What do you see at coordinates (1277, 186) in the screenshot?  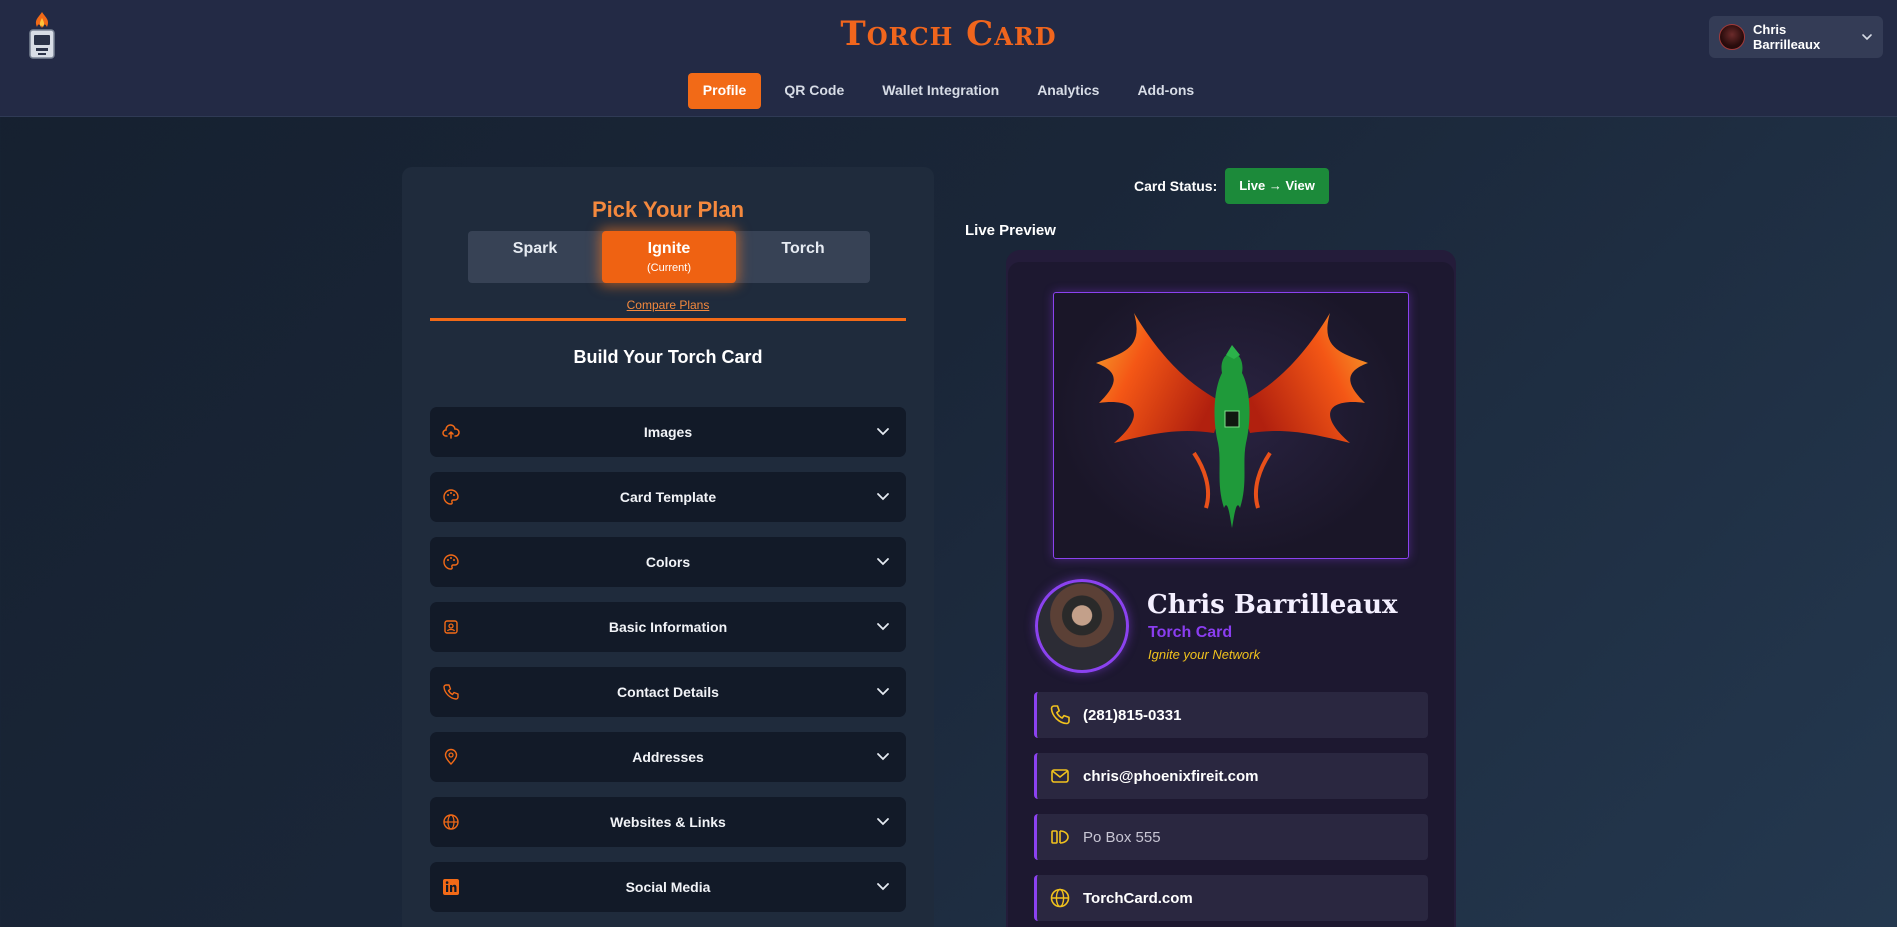 I see `live-view-button: Live → View` at bounding box center [1277, 186].